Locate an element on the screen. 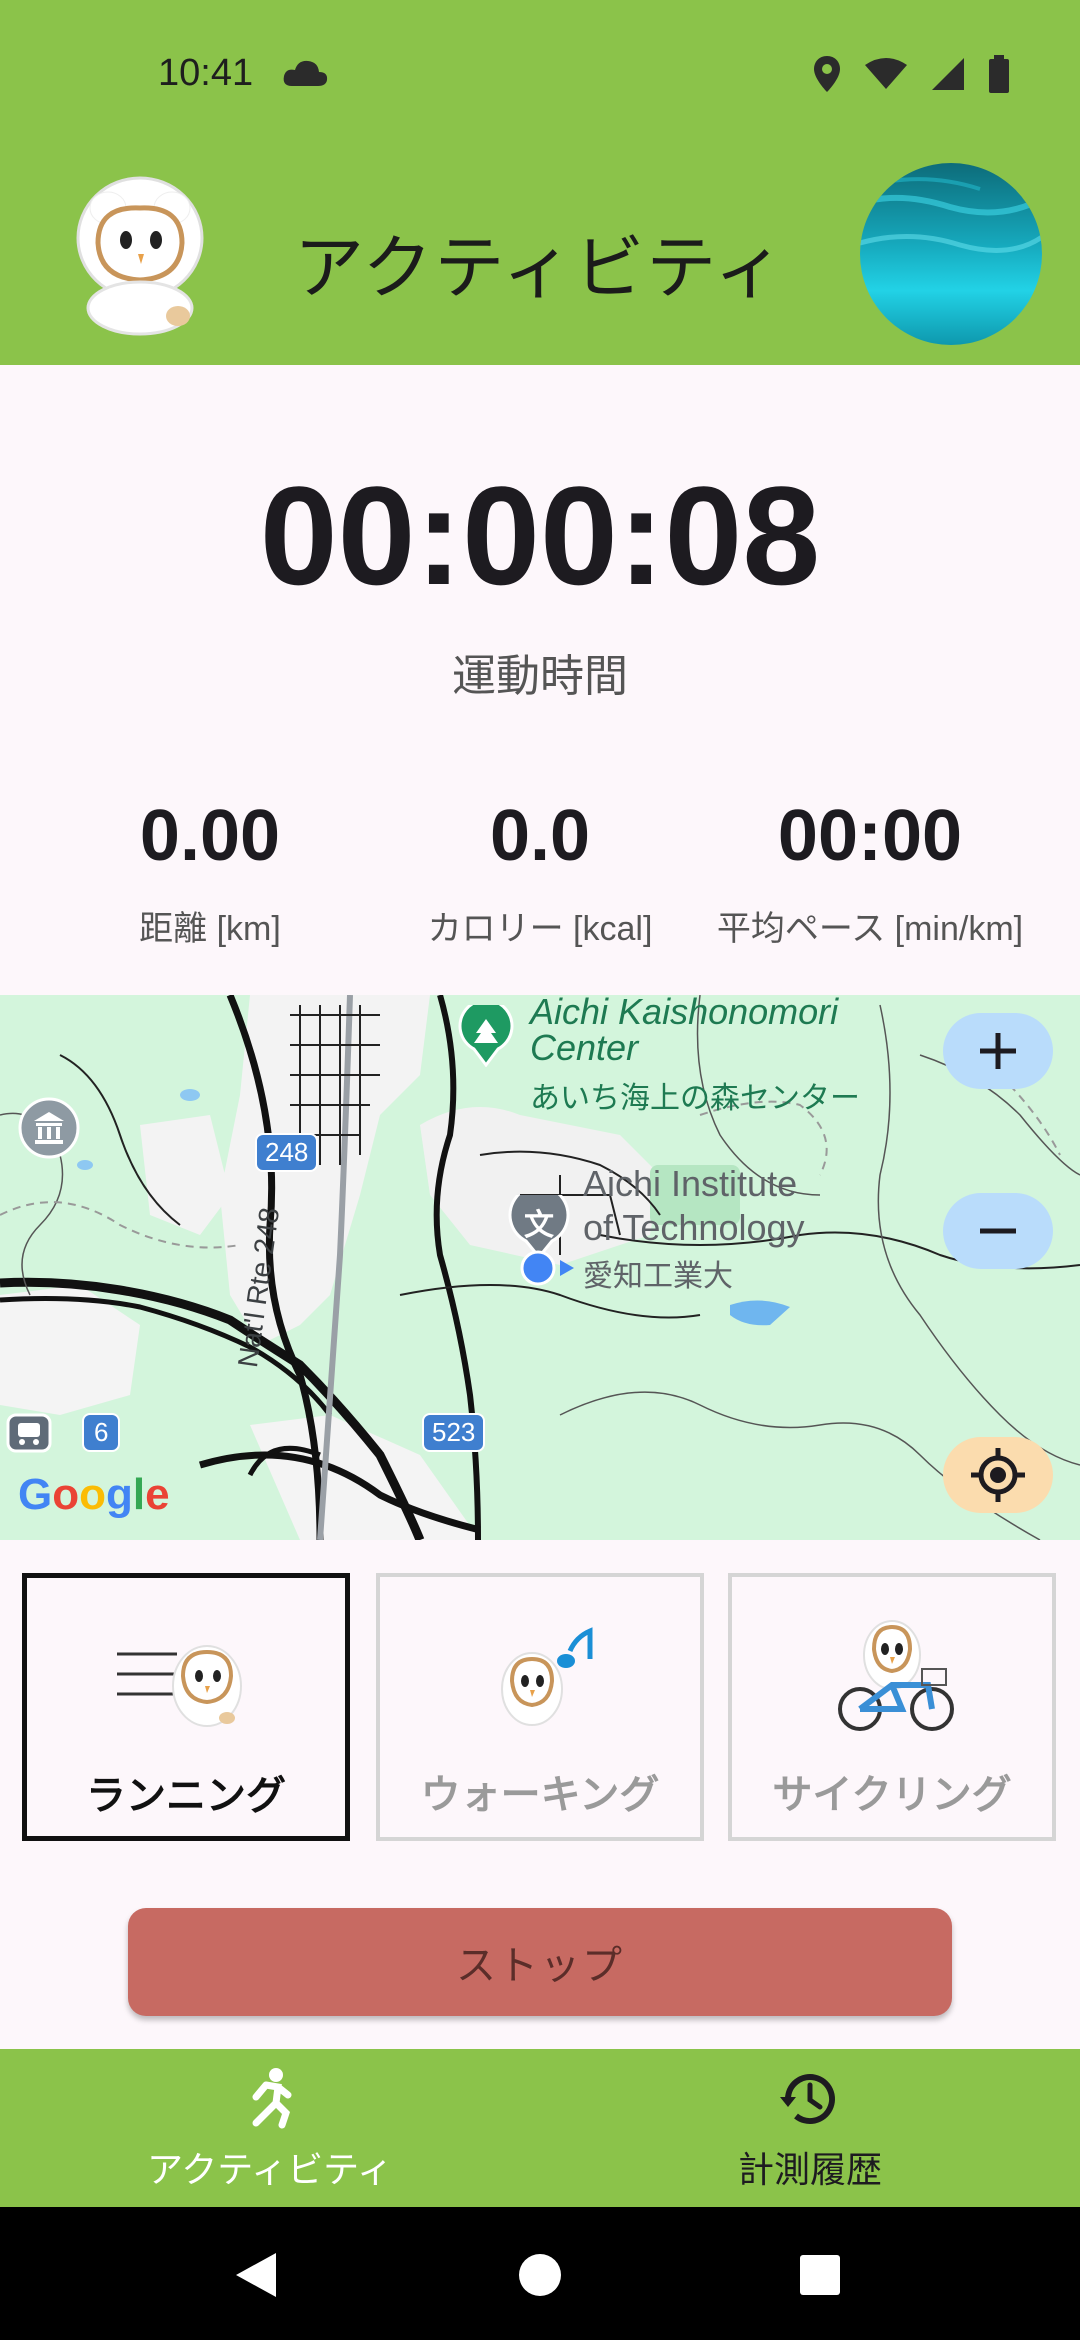  system-navigation-bar is located at coordinates (540, 2273).